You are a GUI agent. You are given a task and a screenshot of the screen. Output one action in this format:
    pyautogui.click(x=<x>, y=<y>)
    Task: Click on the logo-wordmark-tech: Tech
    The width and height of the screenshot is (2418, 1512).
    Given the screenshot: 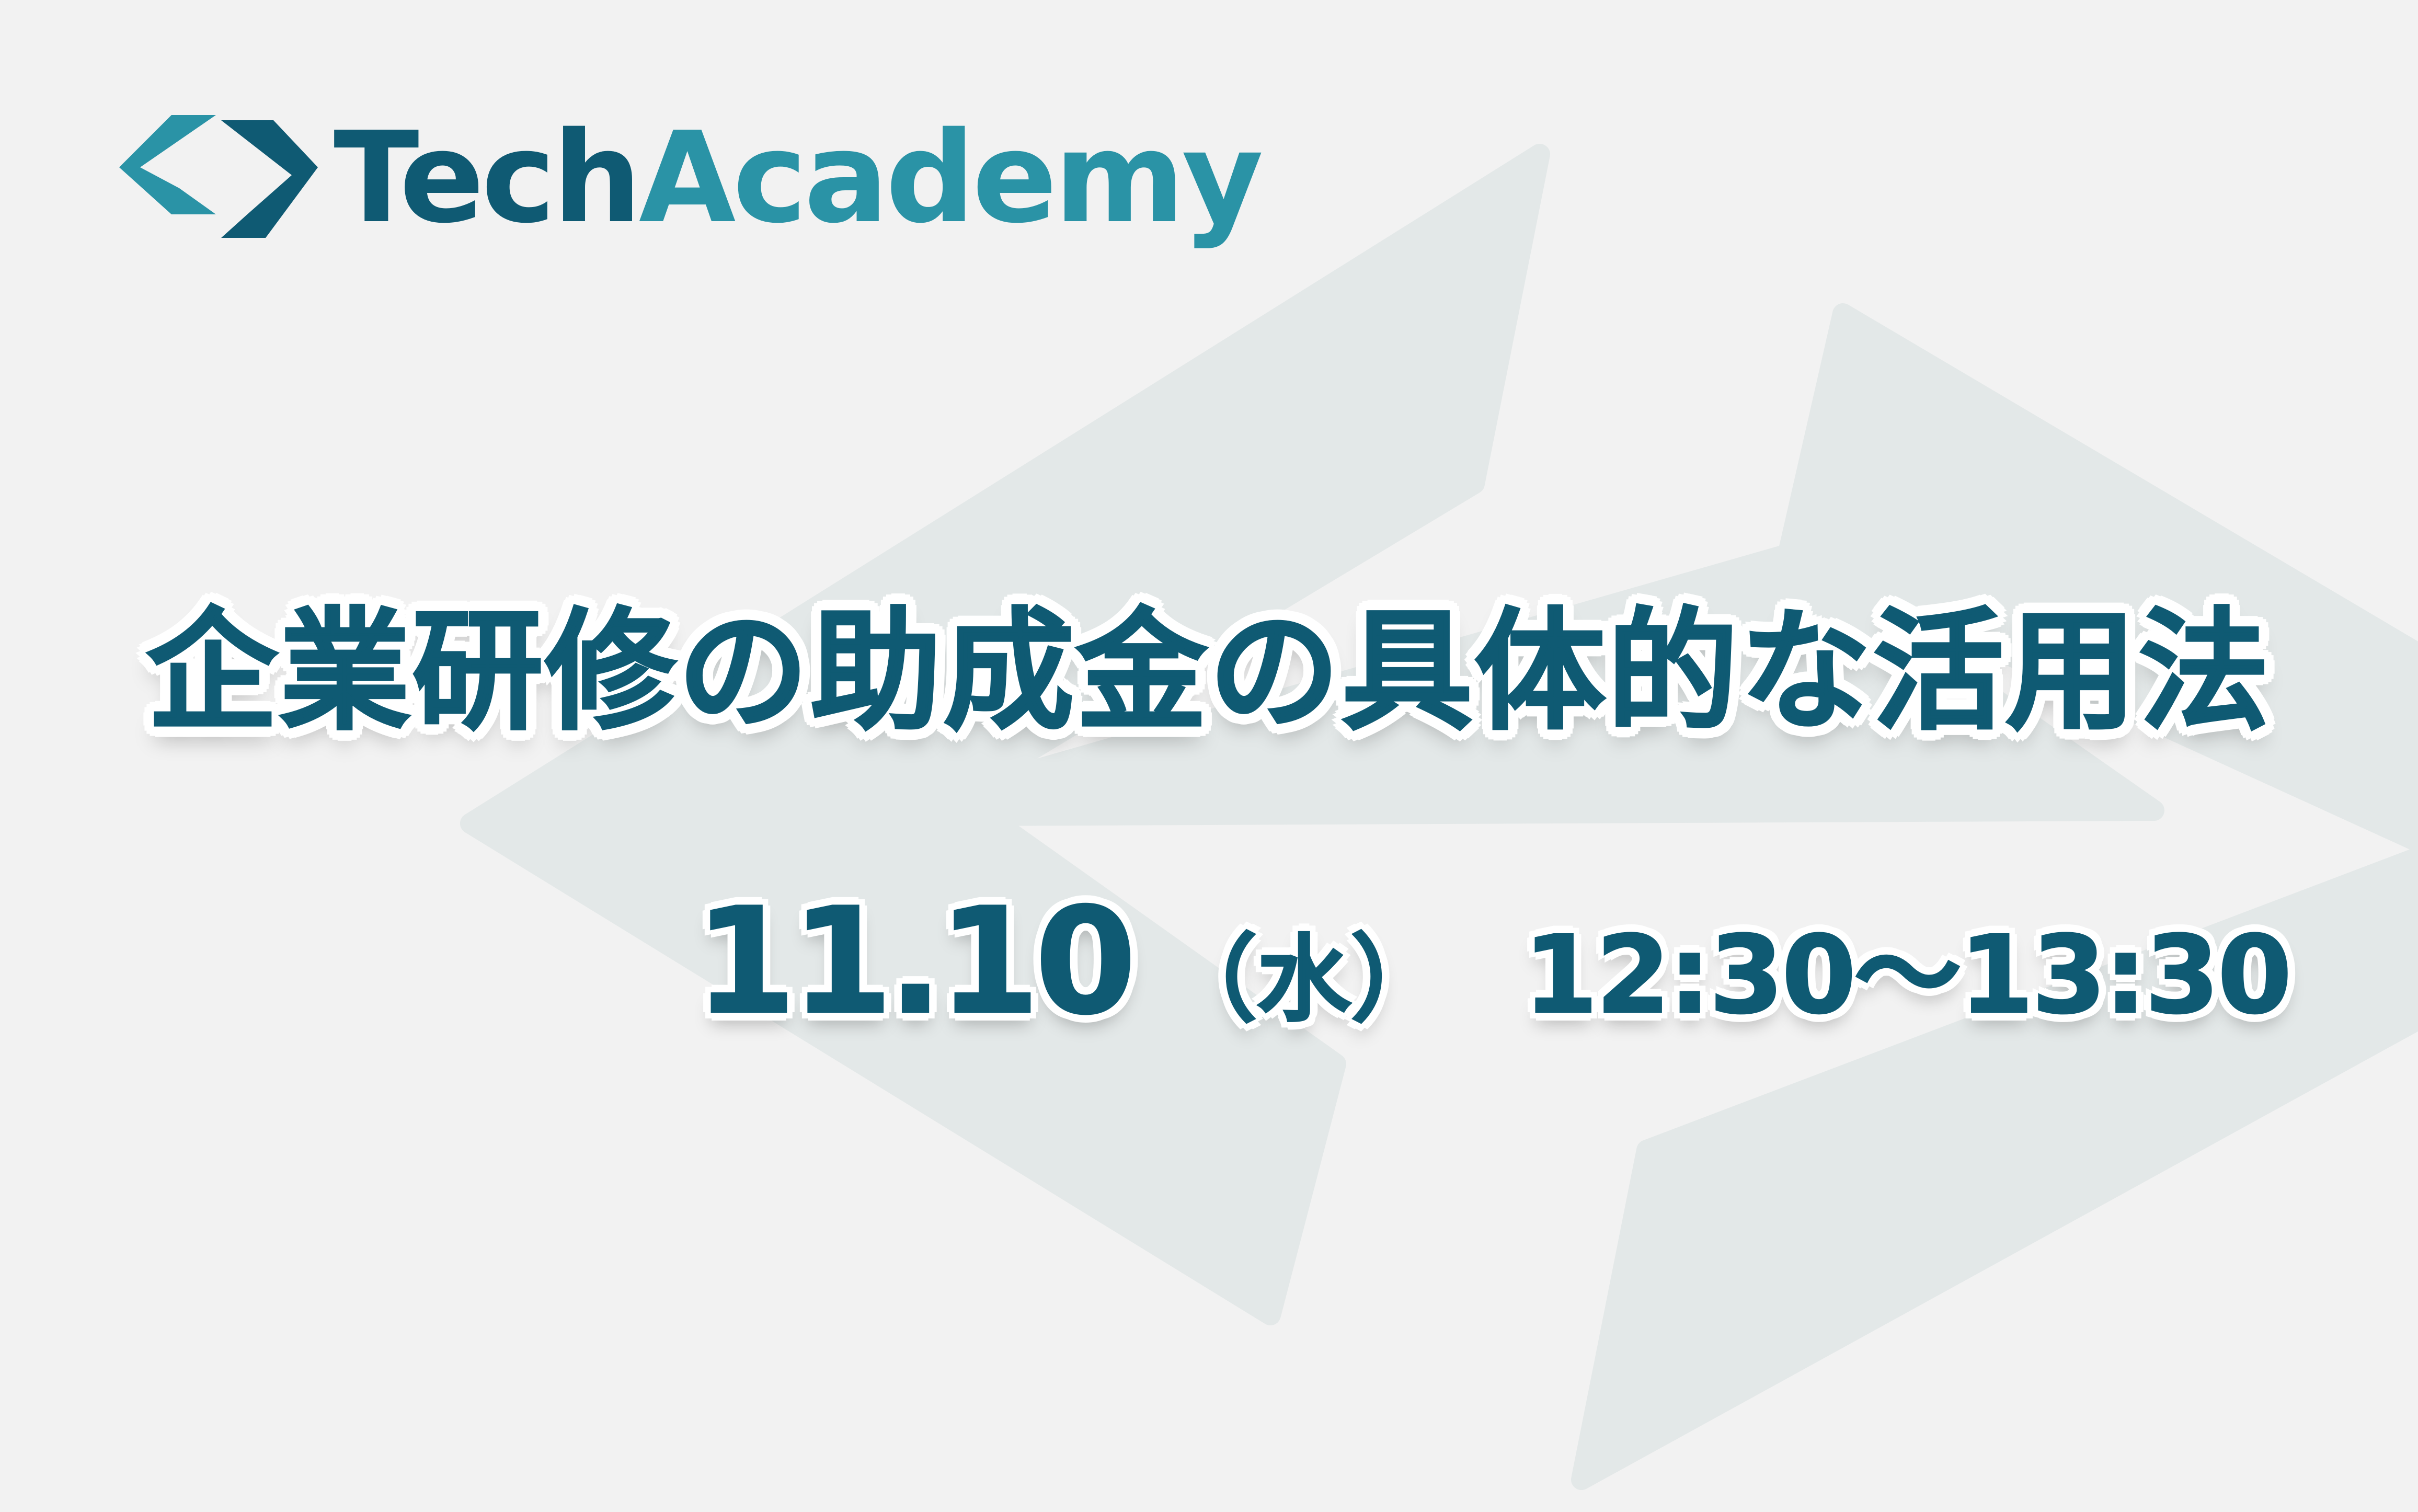 What is the action you would take?
    pyautogui.click(x=488, y=178)
    